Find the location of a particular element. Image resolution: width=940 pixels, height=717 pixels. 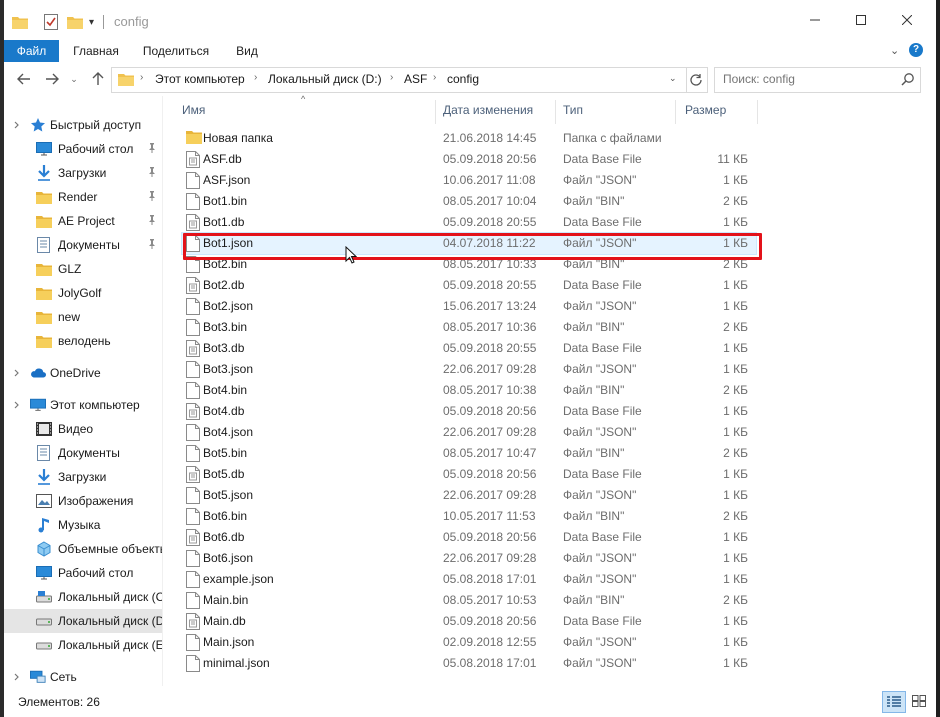

nav-item-pc-6: Рабочий стол is located at coordinates (83, 573).